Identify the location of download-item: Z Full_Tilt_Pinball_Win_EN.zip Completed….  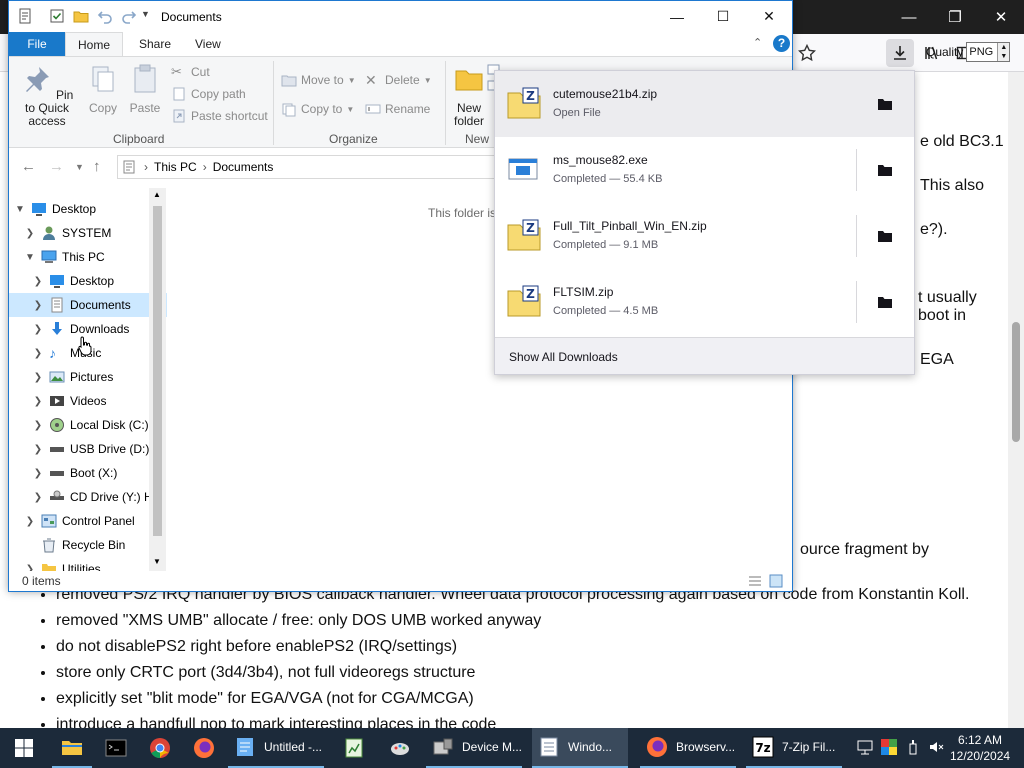
(704, 236).